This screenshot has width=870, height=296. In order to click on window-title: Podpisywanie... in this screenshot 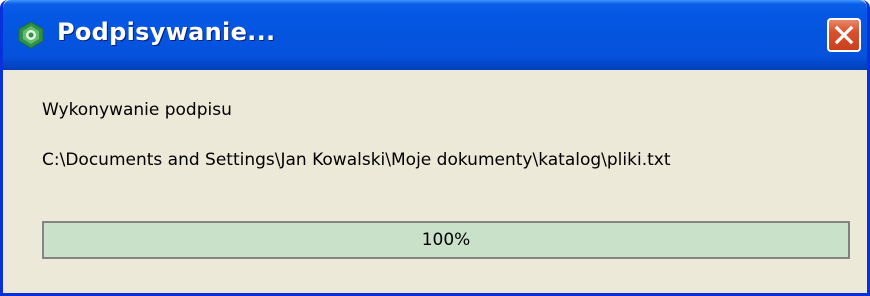, I will do `click(166, 32)`.